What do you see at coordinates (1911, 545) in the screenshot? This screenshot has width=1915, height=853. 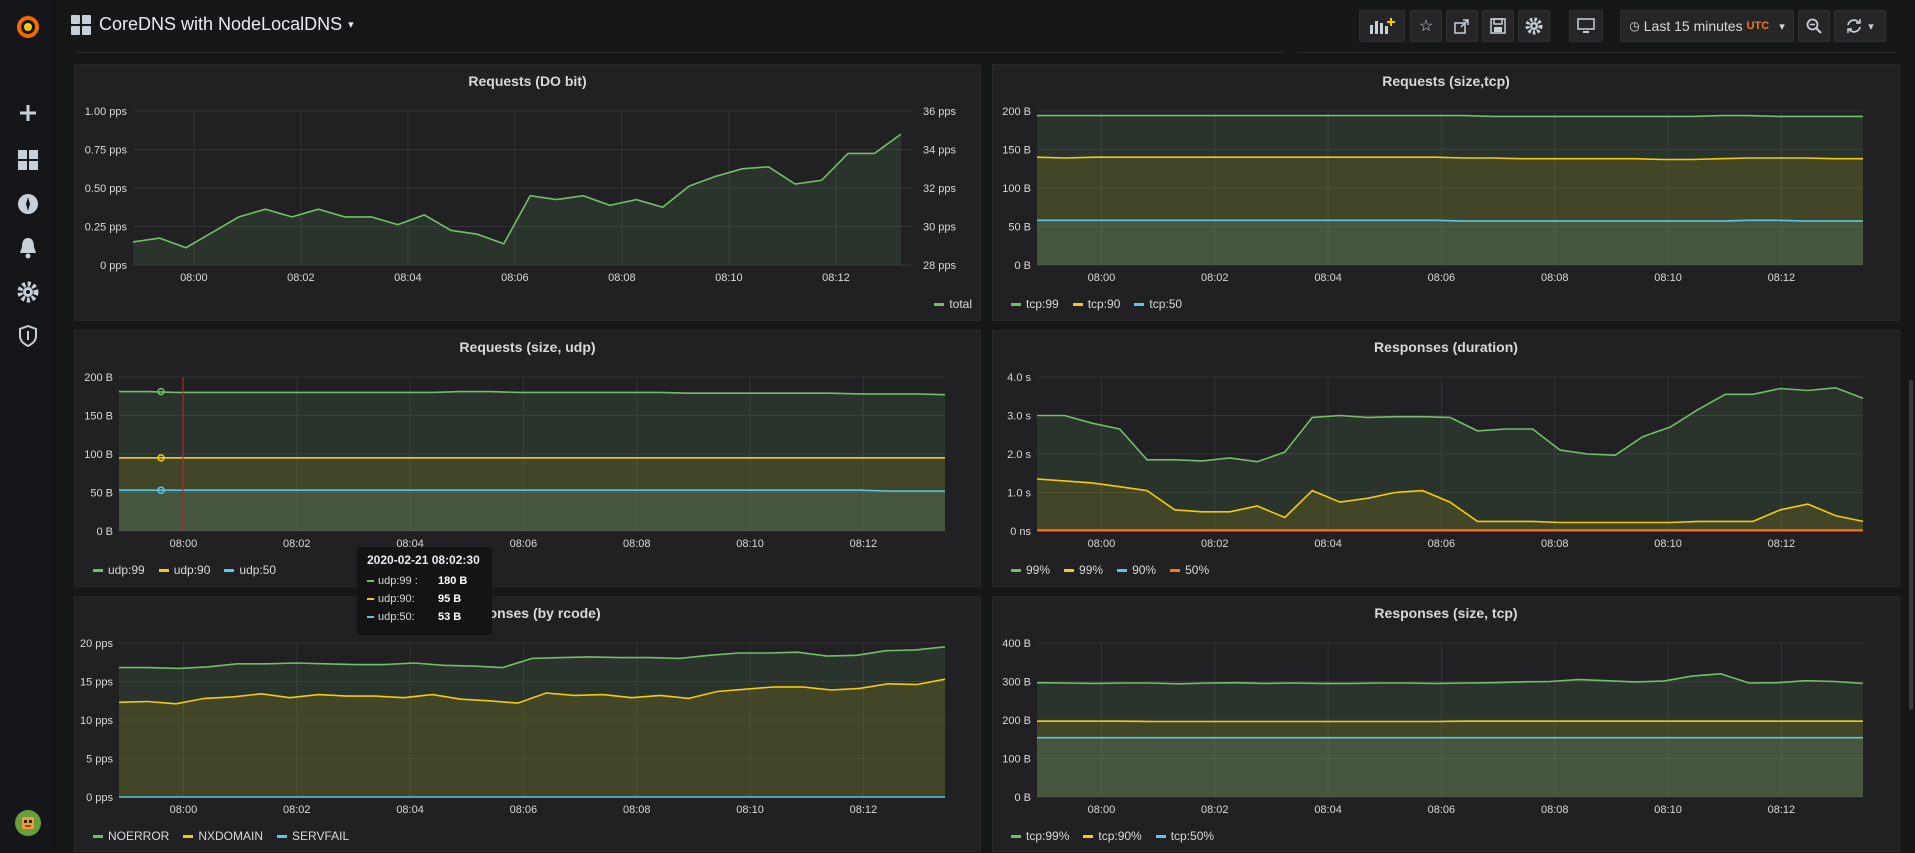 I see `page-scrollbar` at bounding box center [1911, 545].